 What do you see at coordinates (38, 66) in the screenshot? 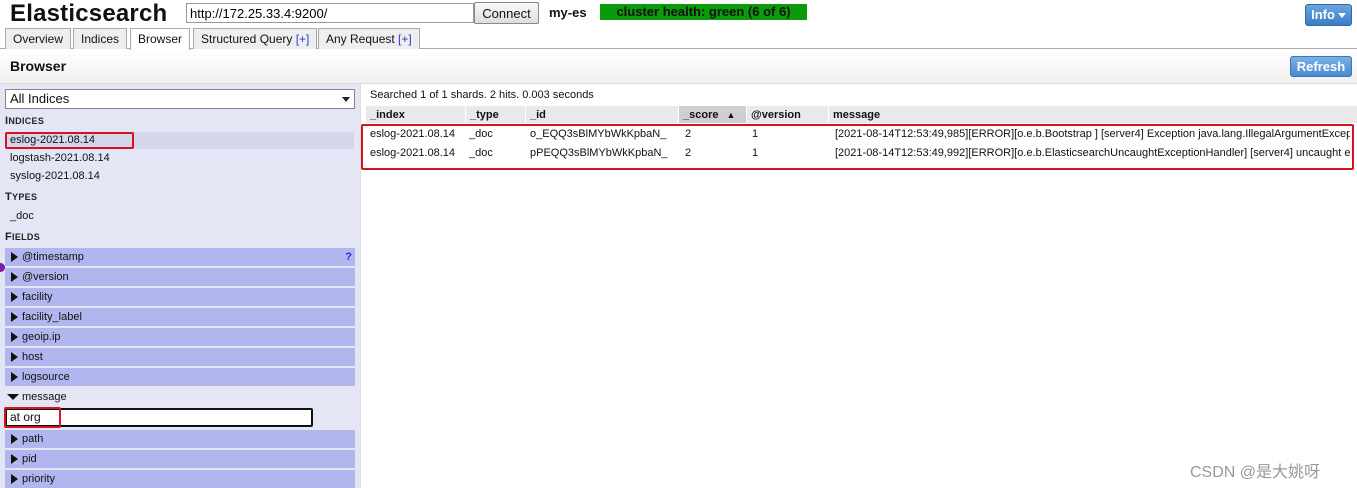
I see `page-title: Browser` at bounding box center [38, 66].